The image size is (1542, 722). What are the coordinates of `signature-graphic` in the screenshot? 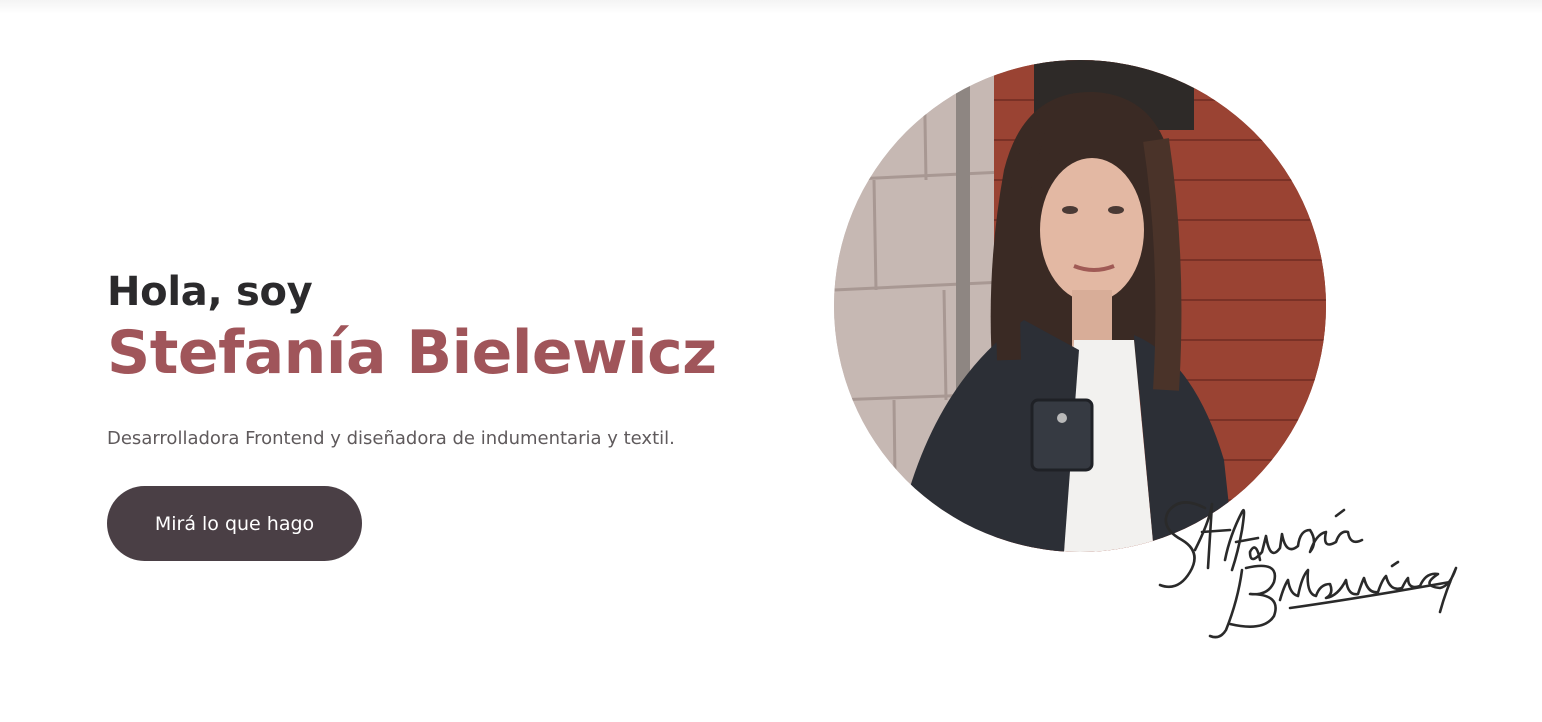 It's located at (1308, 570).